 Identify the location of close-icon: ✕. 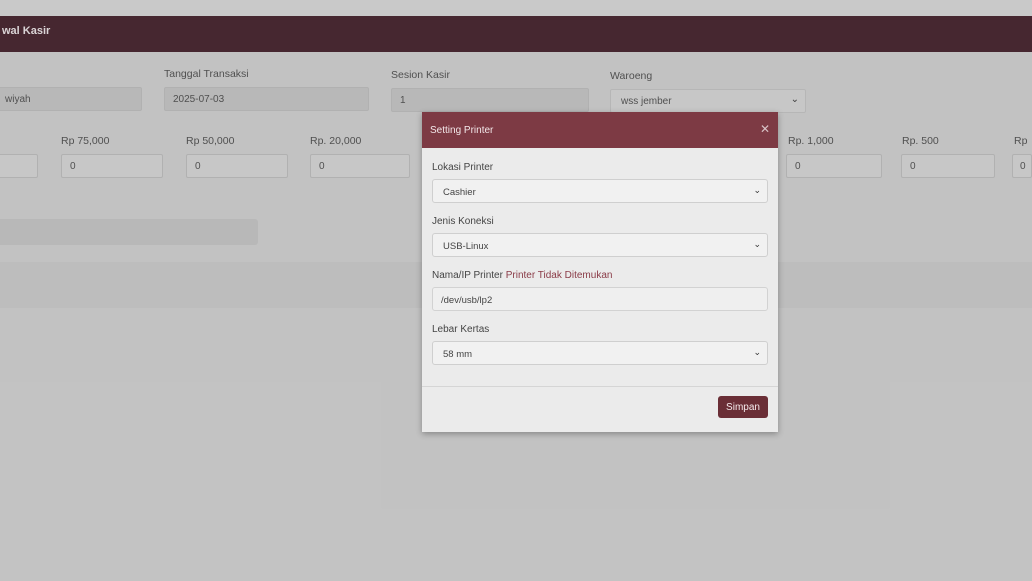
(765, 129).